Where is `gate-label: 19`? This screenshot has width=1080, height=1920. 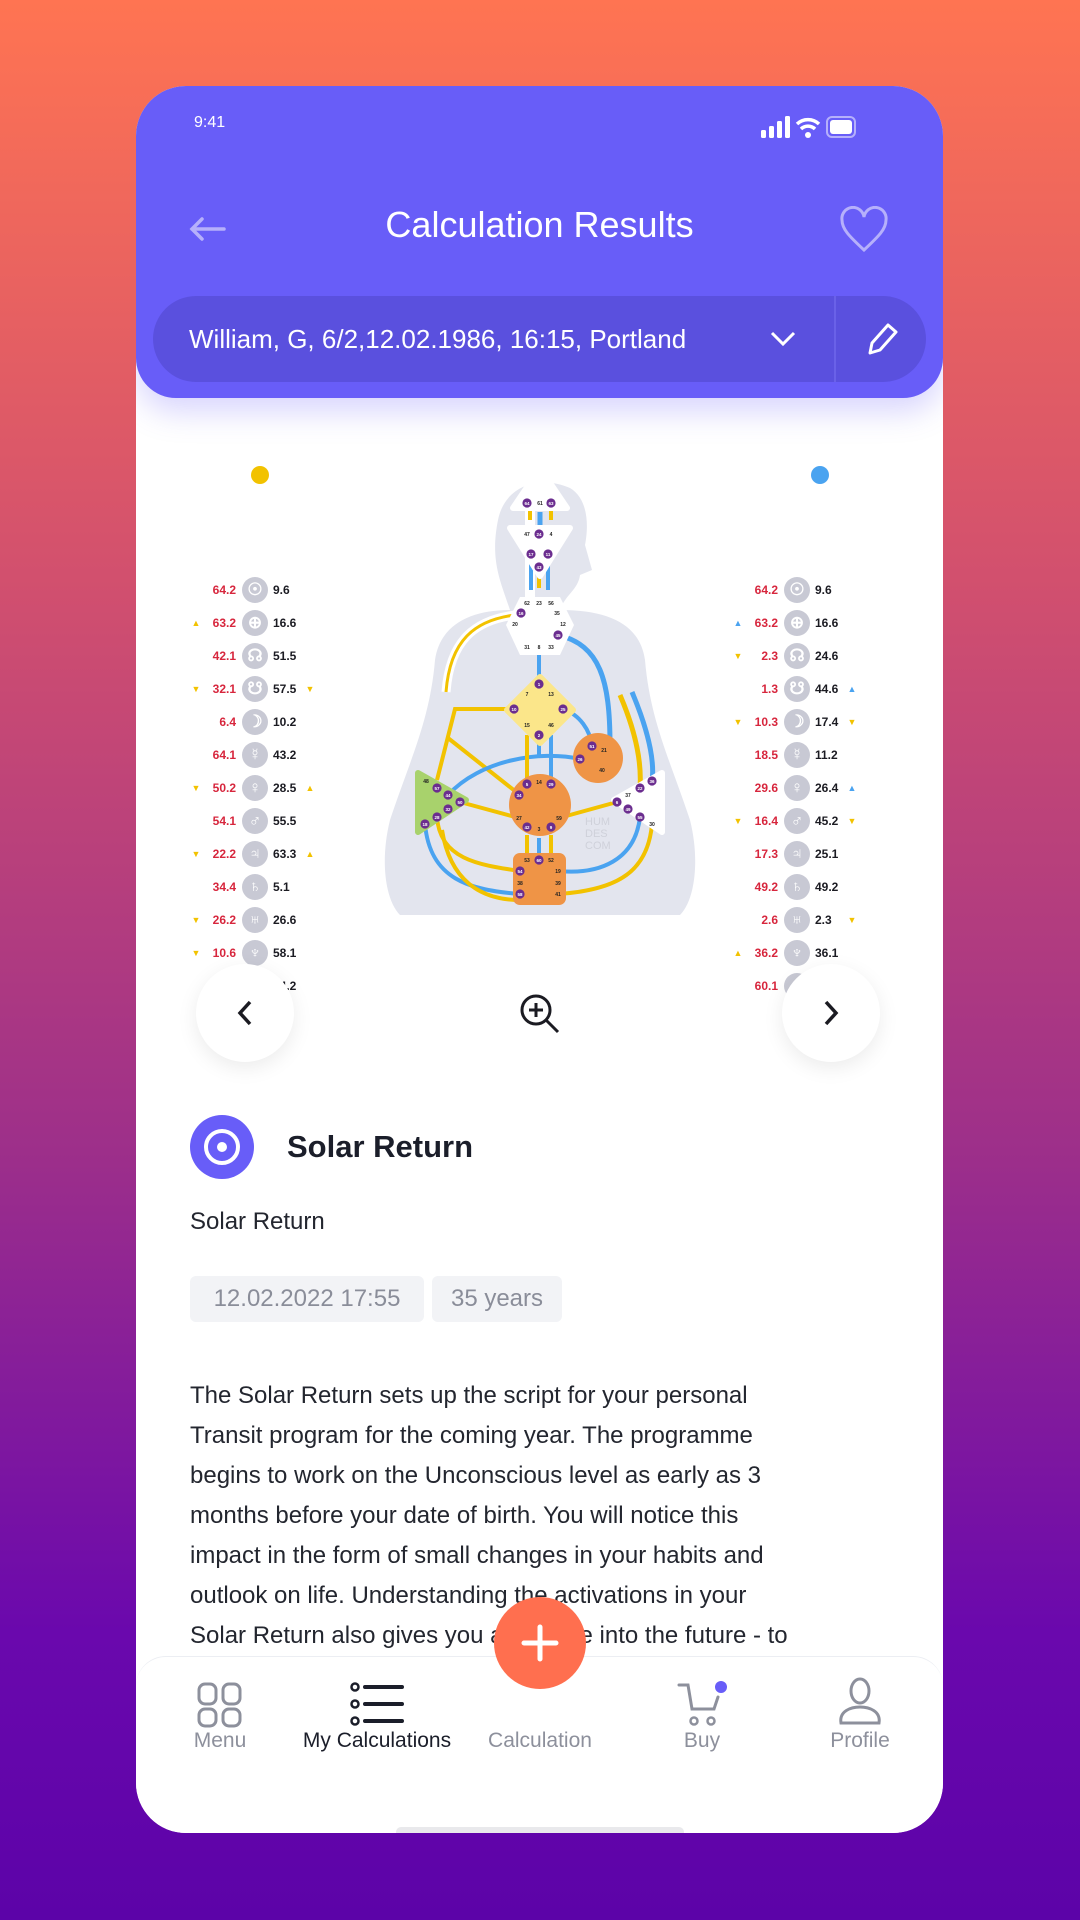 gate-label: 19 is located at coordinates (558, 872).